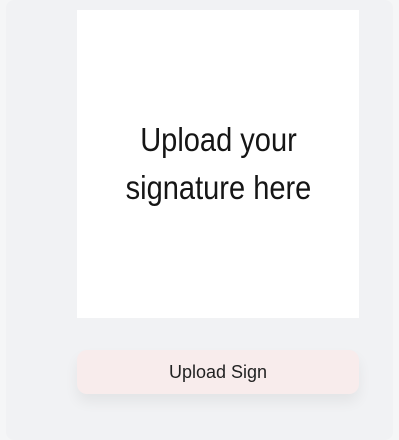 The image size is (399, 440). I want to click on signature-upload-prompt-line2: signature here, so click(218, 187).